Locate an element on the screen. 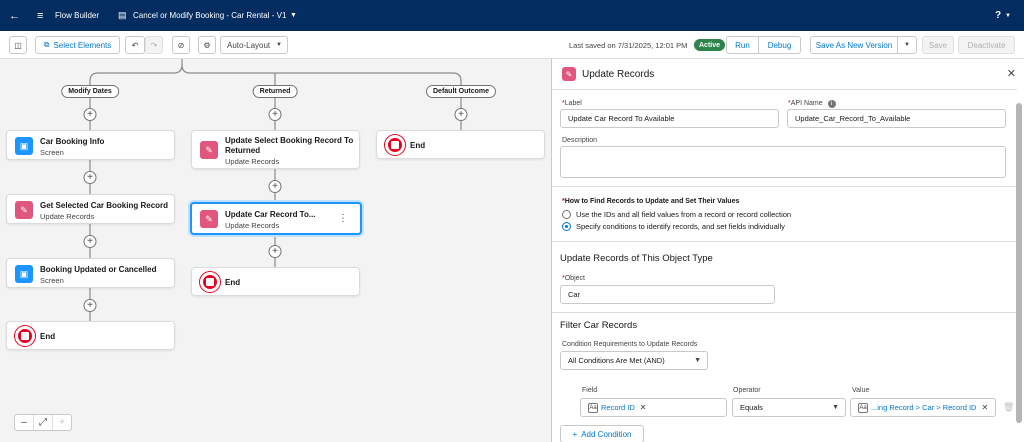 Image resolution: width=1024 pixels, height=442 pixels. zoom-in-button: + is located at coordinates (62, 422).